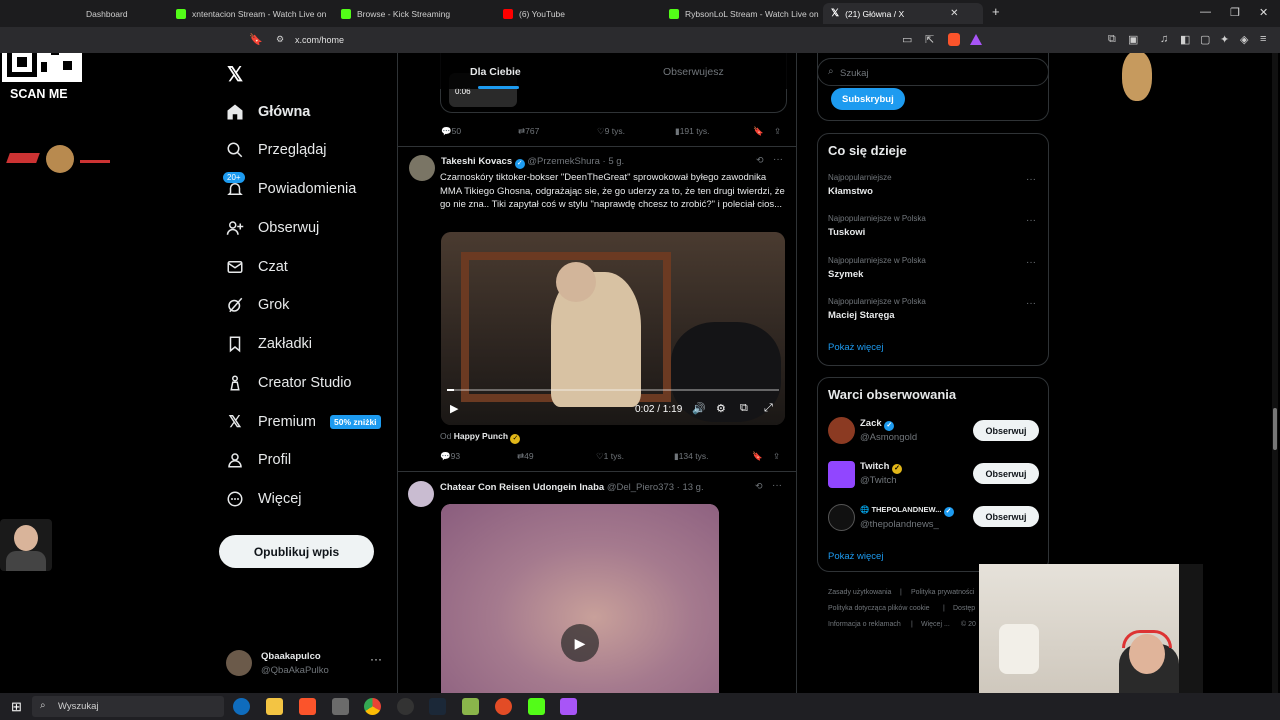 The width and height of the screenshot is (1280, 720). I want to click on views-button: ▮ 134 tys., so click(691, 456).